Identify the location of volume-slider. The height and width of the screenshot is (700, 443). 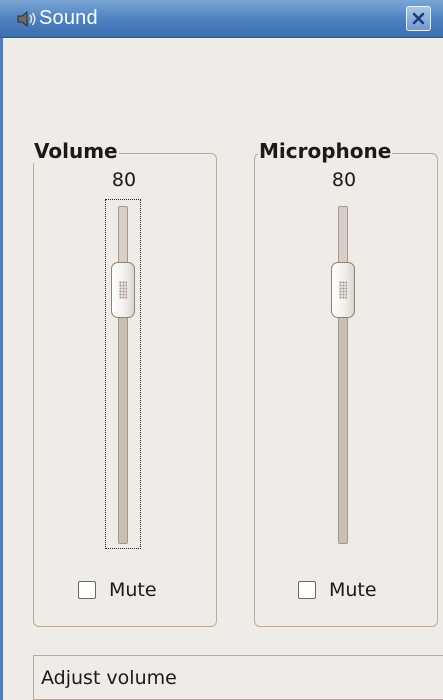
(123, 374).